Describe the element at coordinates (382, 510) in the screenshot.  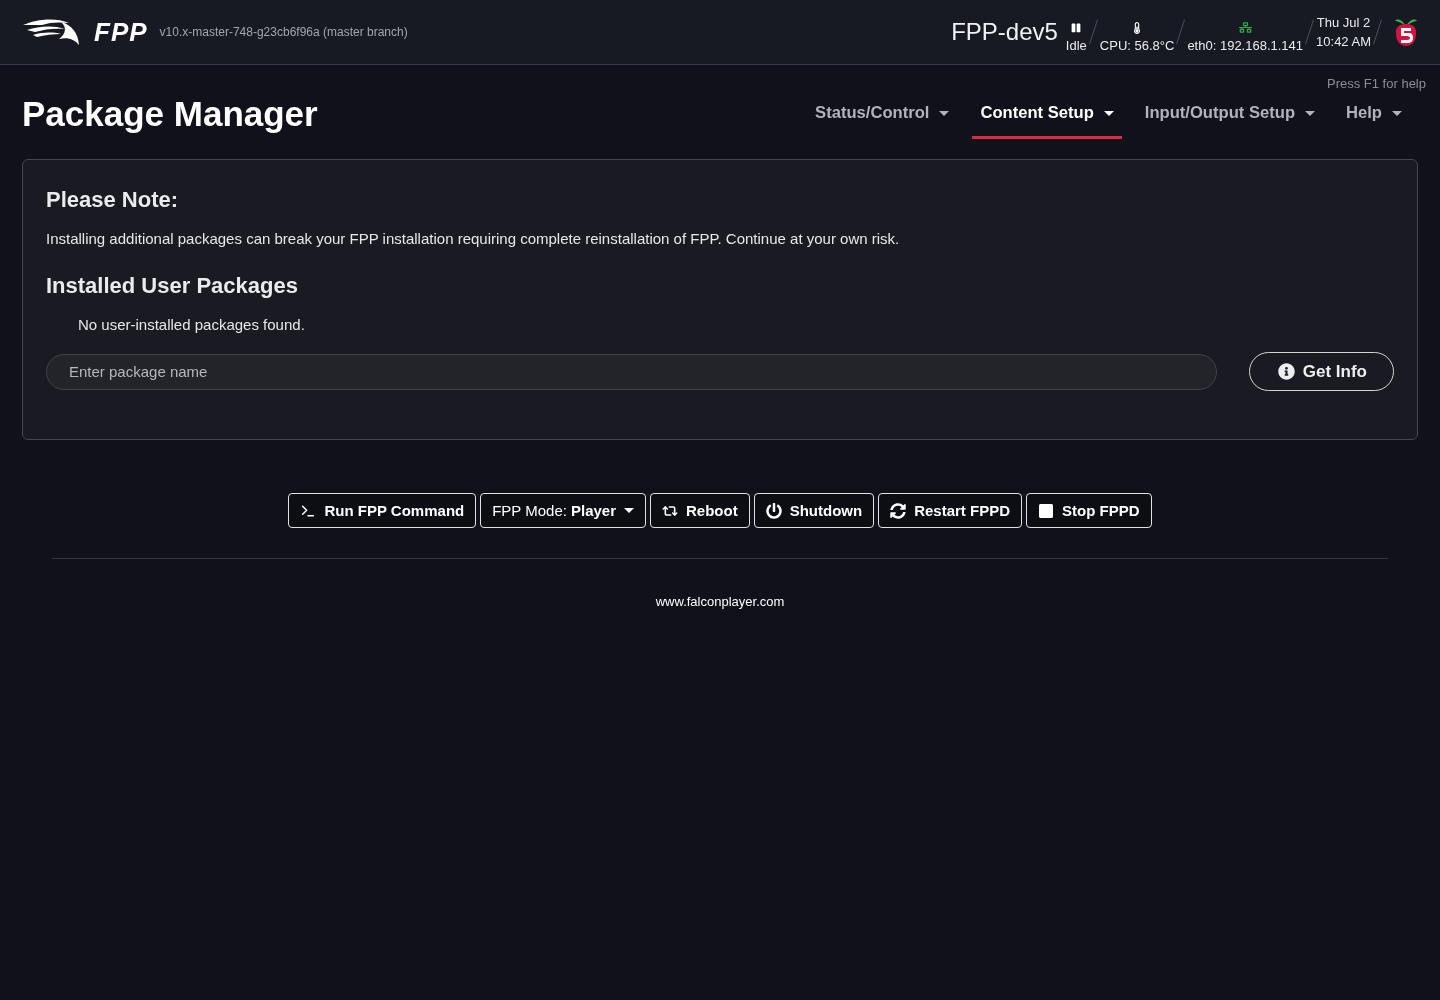
I see `command-button: Run FPP Command` at that location.